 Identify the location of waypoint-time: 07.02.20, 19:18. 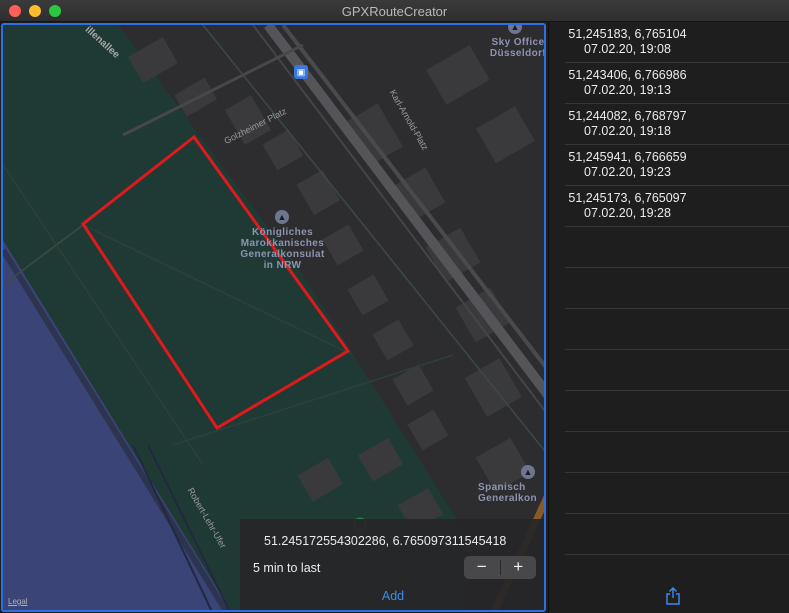
(627, 131).